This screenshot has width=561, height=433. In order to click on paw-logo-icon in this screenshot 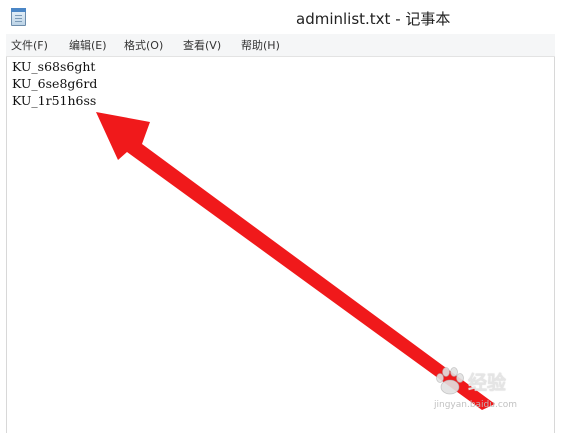, I will do `click(450, 381)`.